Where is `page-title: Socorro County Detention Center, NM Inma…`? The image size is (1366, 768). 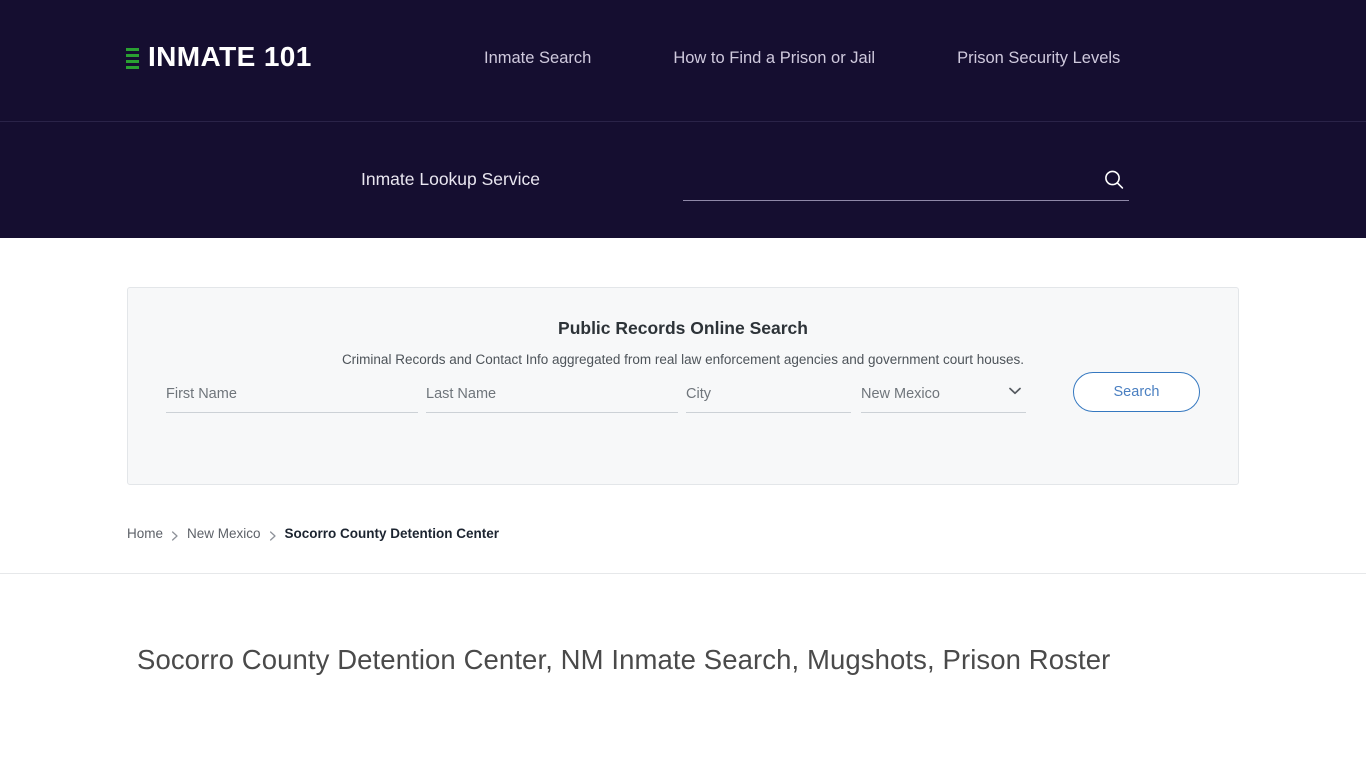 page-title: Socorro County Detention Center, NM Inma… is located at coordinates (624, 659).